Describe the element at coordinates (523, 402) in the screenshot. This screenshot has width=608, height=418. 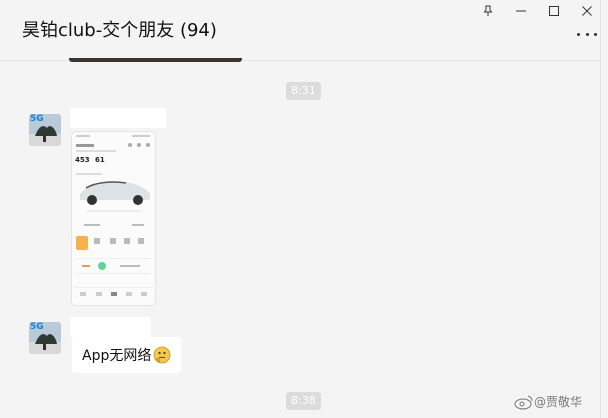
I see `weibo-icon` at that location.